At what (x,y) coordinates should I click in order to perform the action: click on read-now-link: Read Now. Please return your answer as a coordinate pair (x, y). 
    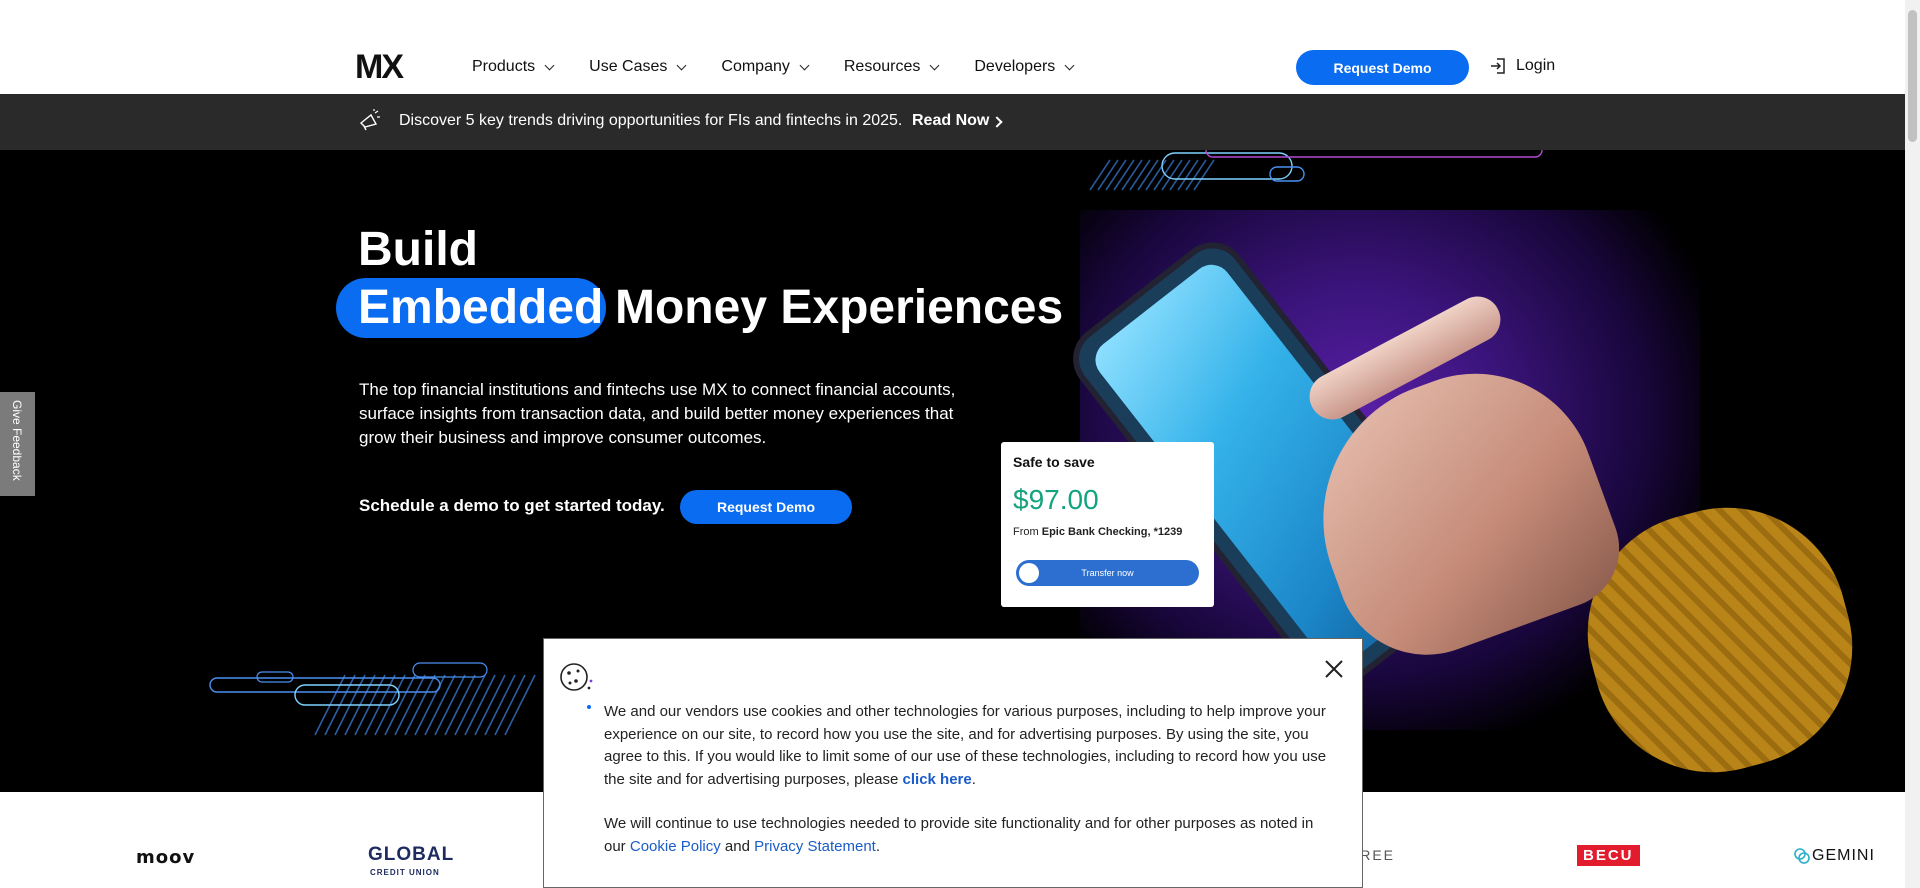
    Looking at the image, I should click on (950, 121).